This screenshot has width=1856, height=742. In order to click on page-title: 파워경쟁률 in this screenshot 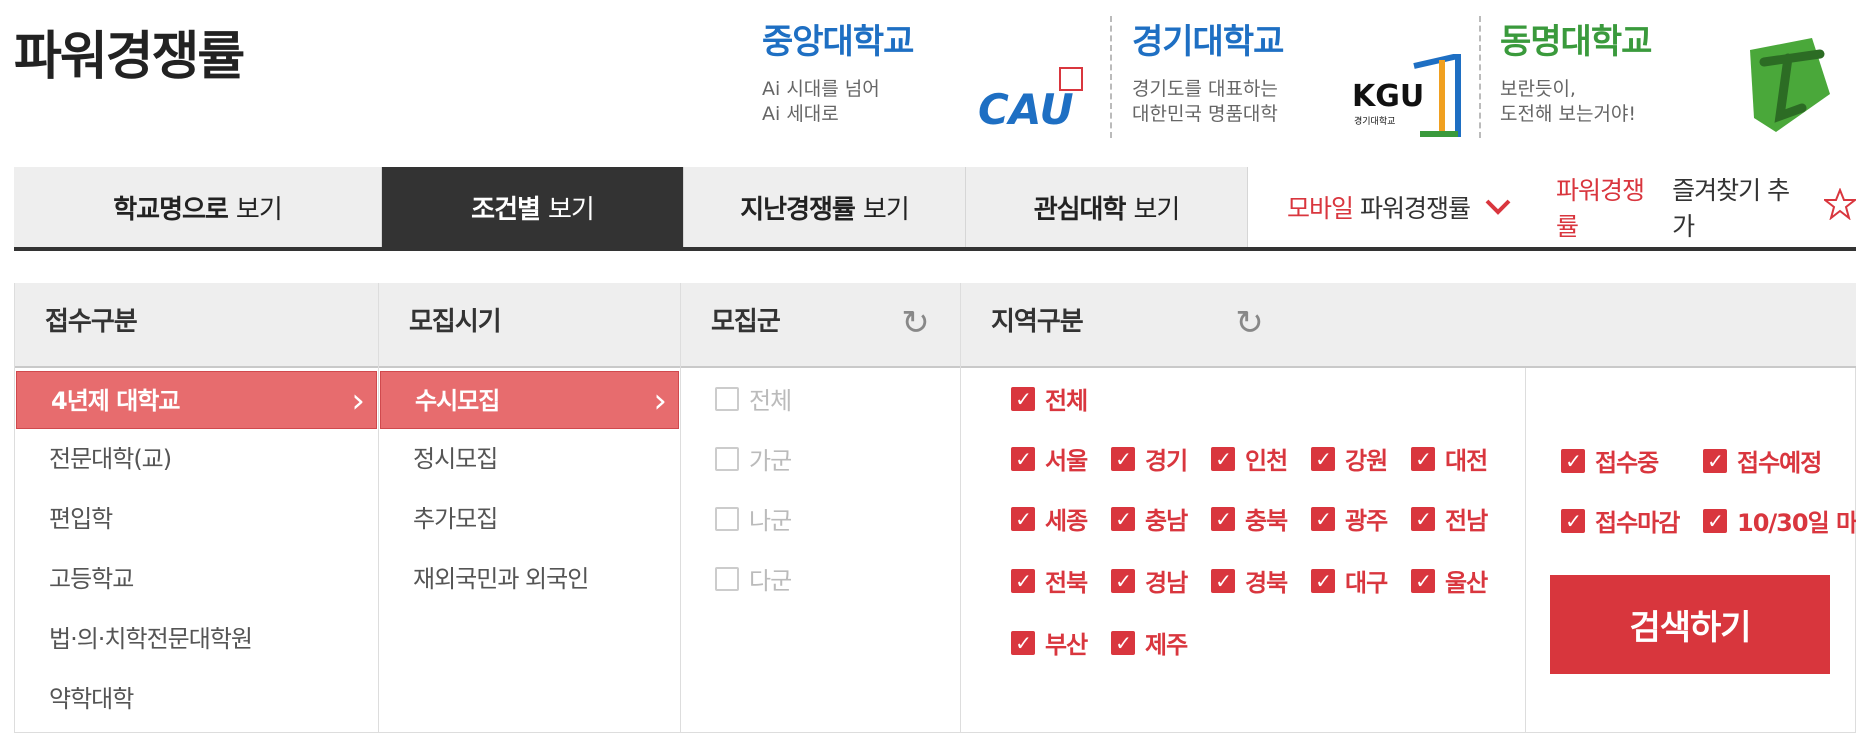, I will do `click(129, 57)`.